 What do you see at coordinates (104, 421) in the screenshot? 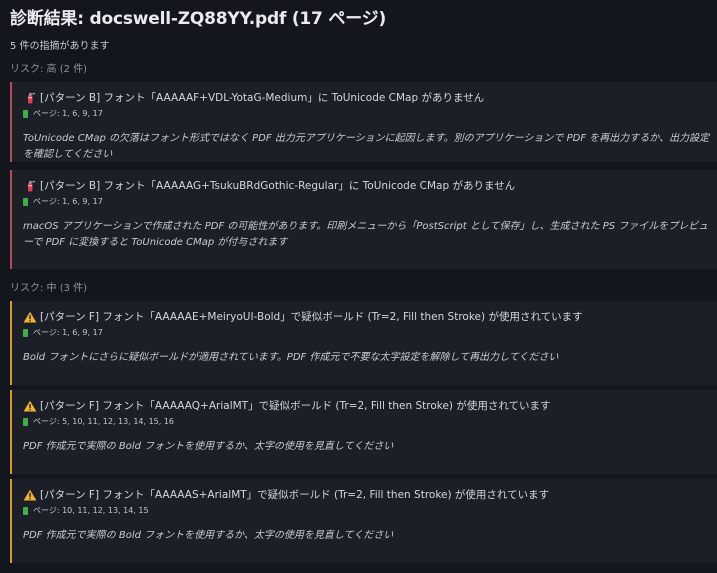
I see `issue-pages: ページ: 5, 10, 11, 12, 13, 14, 15, 16` at bounding box center [104, 421].